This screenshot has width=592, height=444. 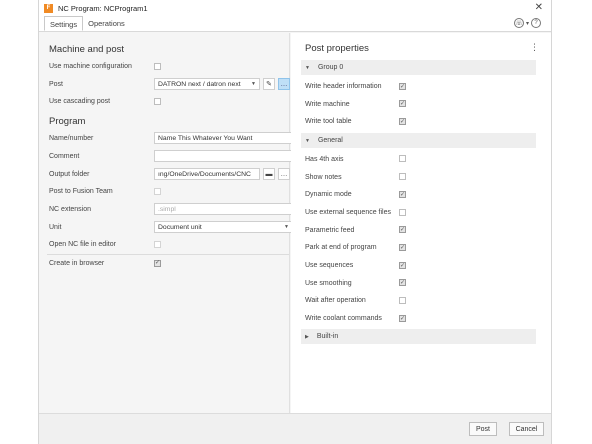 I want to click on builtin-header: ▶ Built-in, so click(x=418, y=336).